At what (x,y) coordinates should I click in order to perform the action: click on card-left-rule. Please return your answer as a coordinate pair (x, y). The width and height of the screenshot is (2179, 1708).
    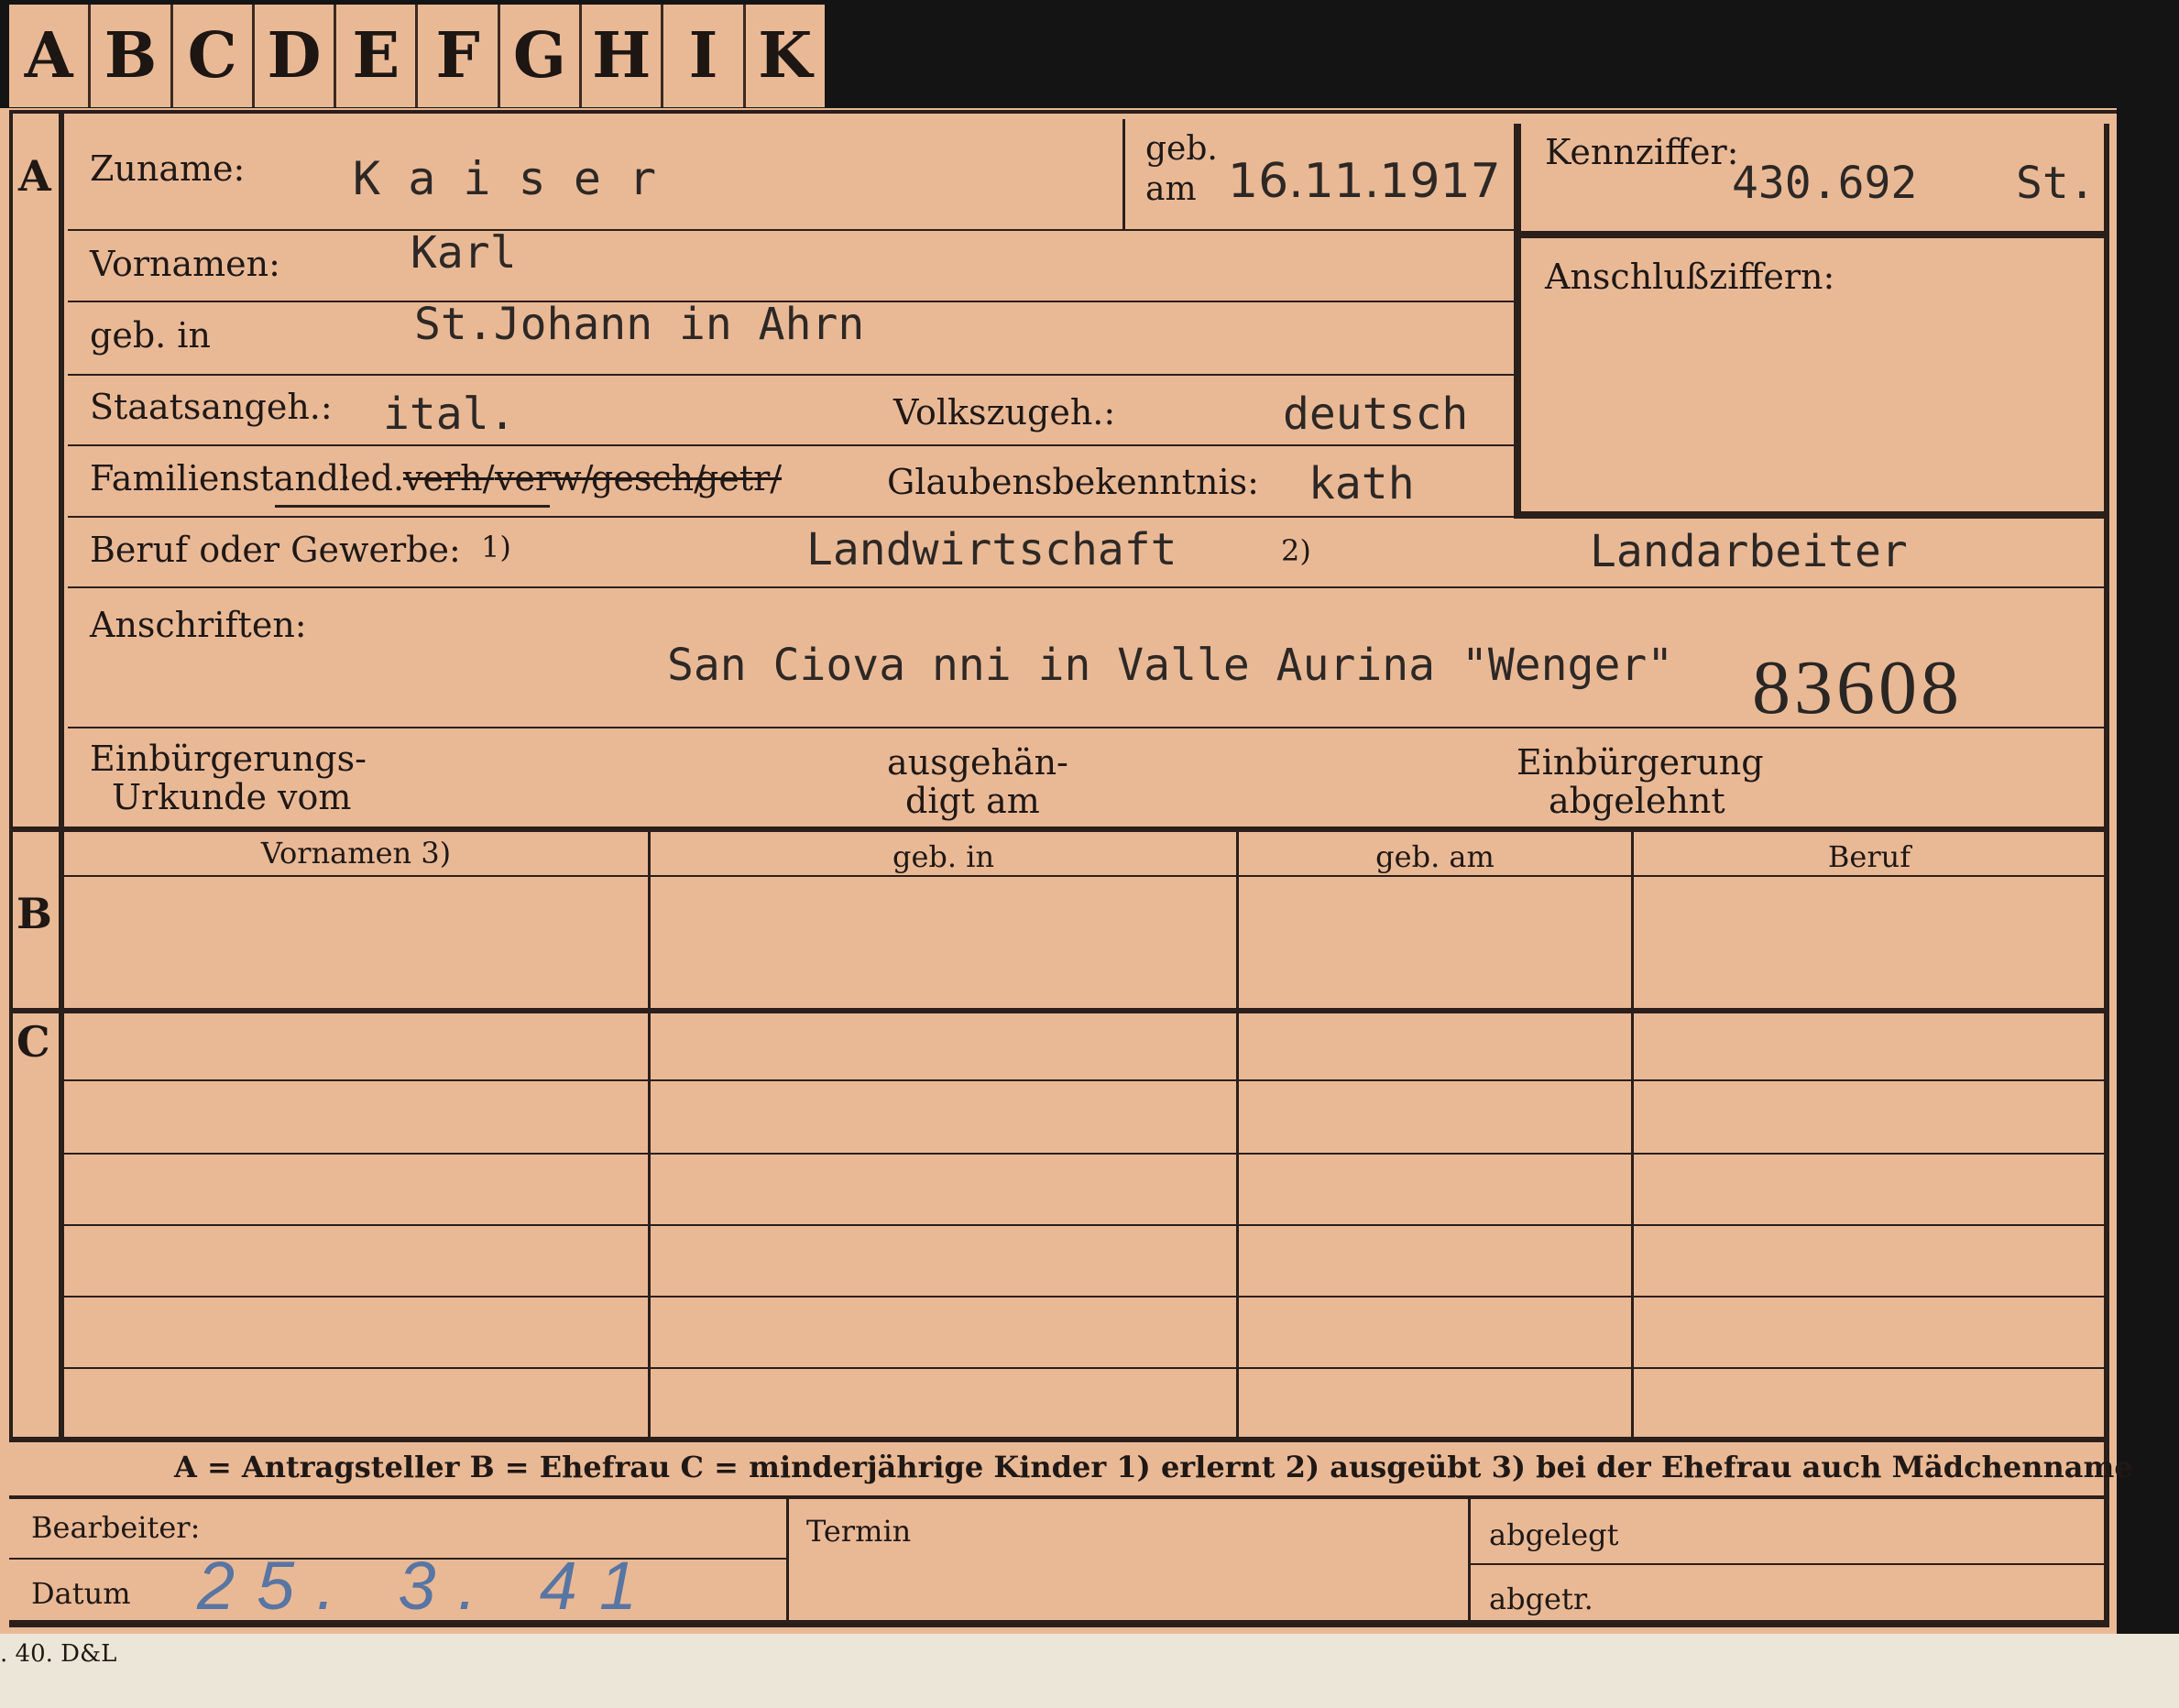
    Looking at the image, I should click on (11, 775).